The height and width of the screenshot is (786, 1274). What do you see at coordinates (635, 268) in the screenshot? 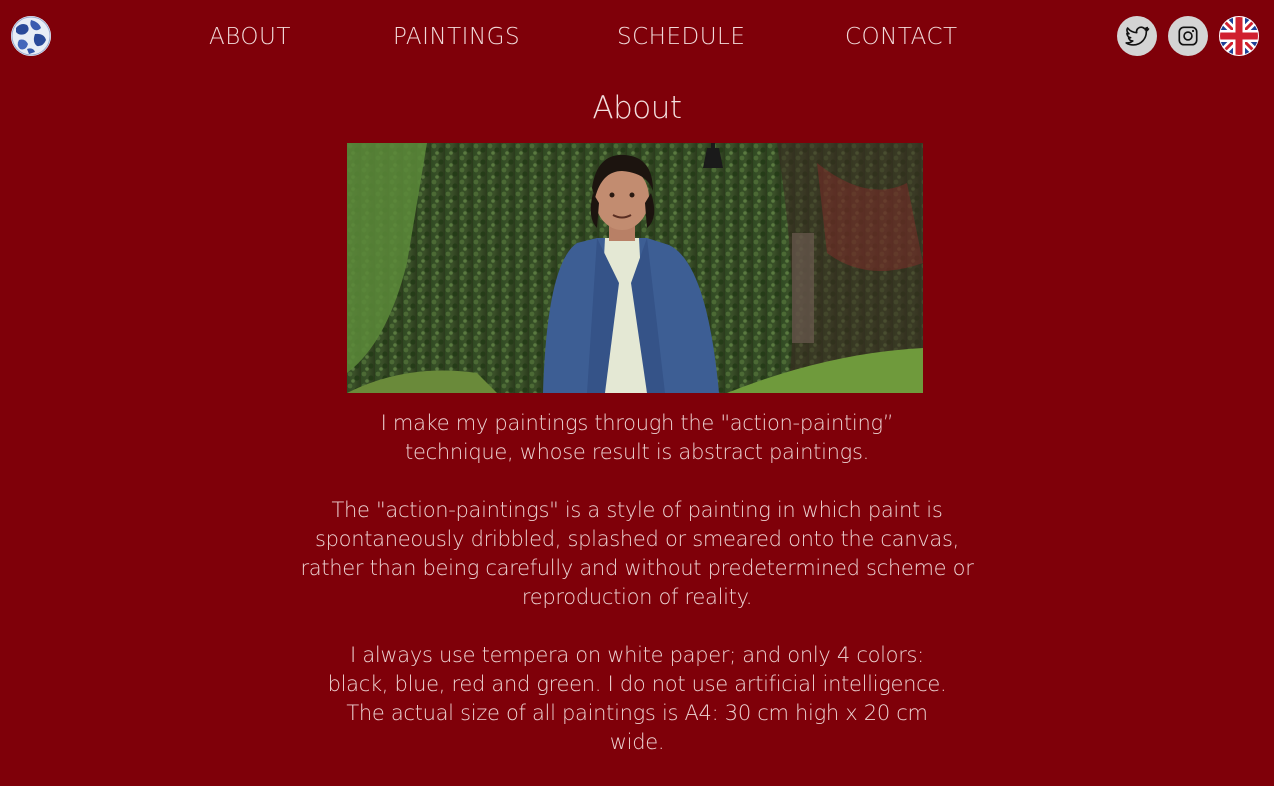
I see `artist-photo` at bounding box center [635, 268].